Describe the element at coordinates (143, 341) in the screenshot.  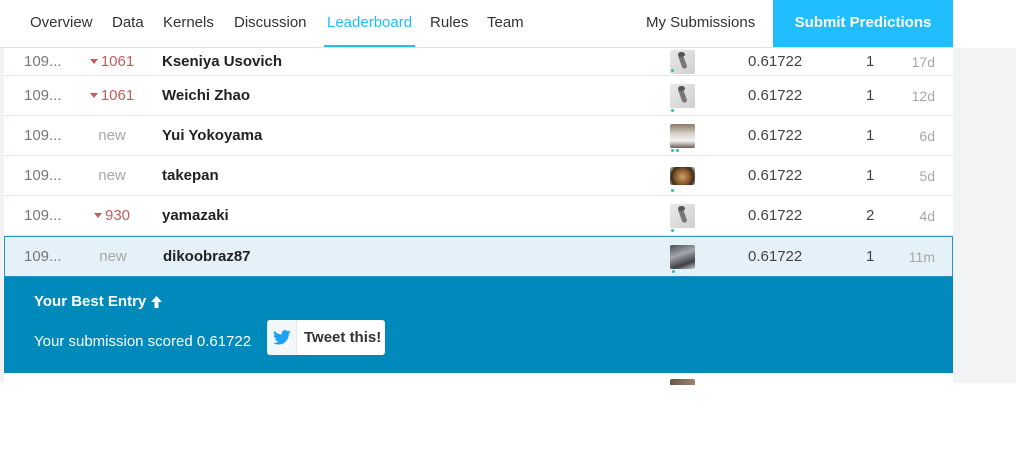
I see `best-entry-message: Your submission scored 0.61722` at that location.